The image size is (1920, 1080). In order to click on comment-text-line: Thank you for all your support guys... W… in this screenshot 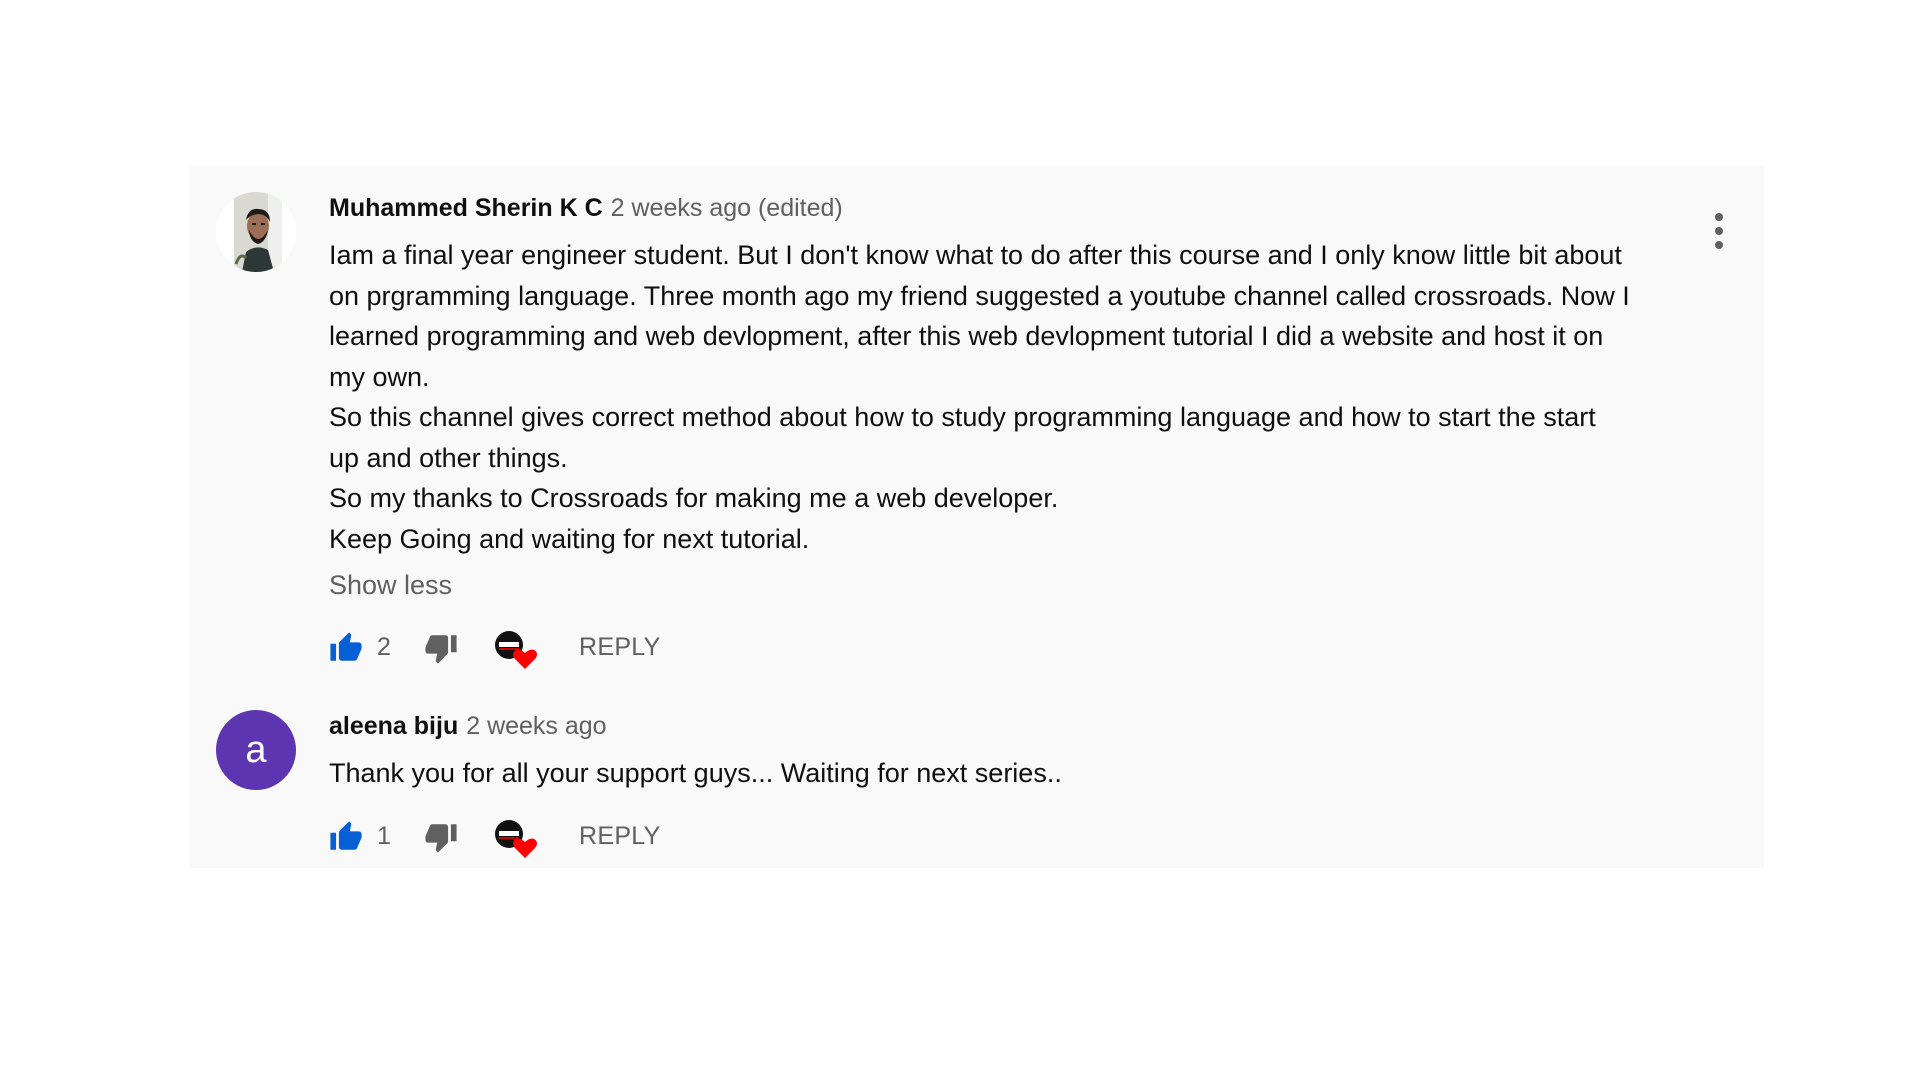, I will do `click(695, 773)`.